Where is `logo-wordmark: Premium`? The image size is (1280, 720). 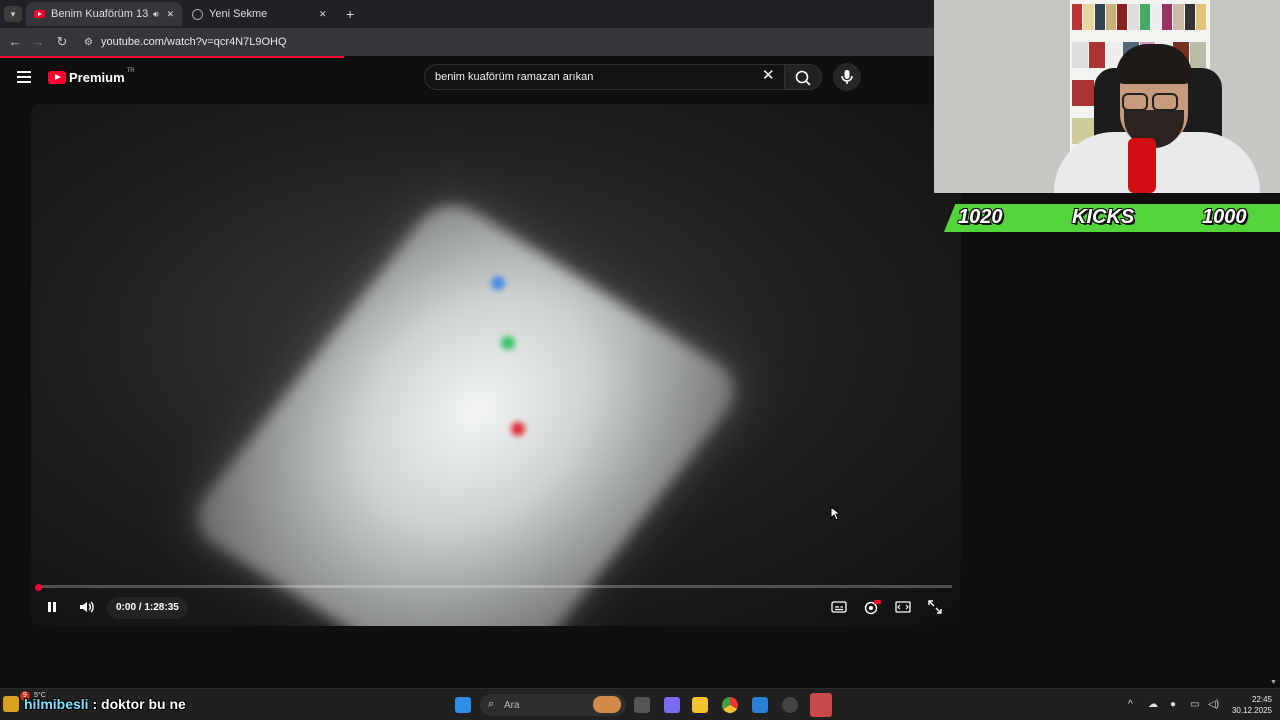 logo-wordmark: Premium is located at coordinates (97, 77).